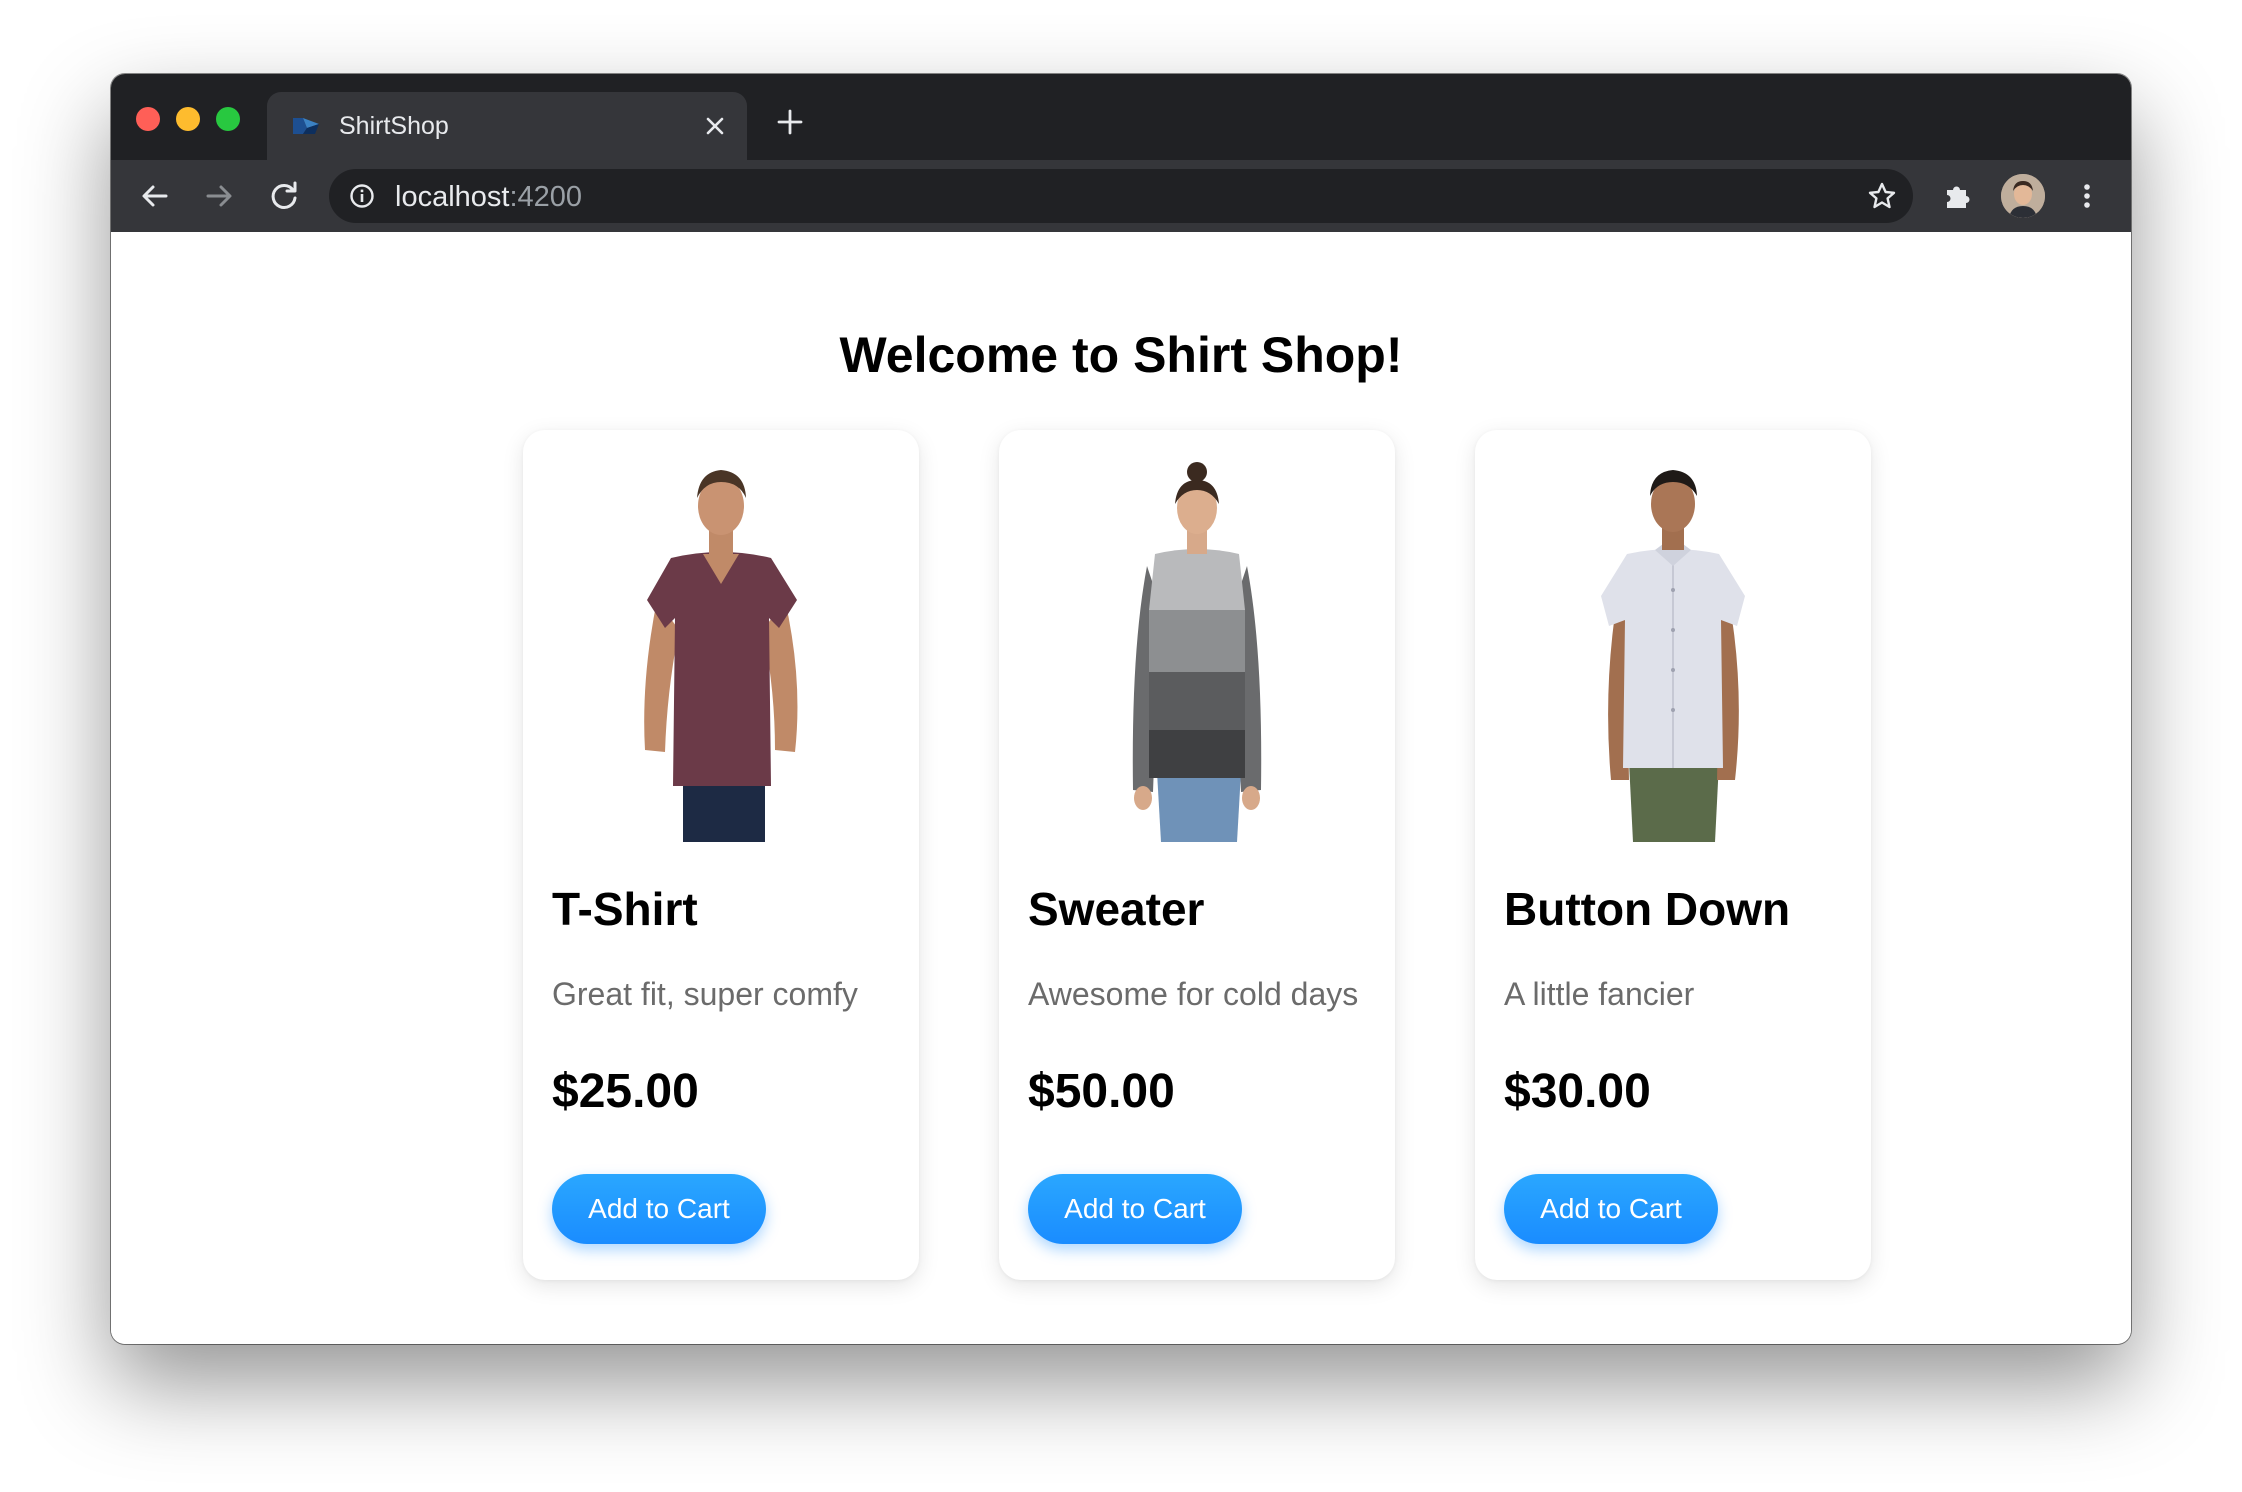 The image size is (2242, 1492). What do you see at coordinates (2087, 196) in the screenshot?
I see `kebab-menu-icon` at bounding box center [2087, 196].